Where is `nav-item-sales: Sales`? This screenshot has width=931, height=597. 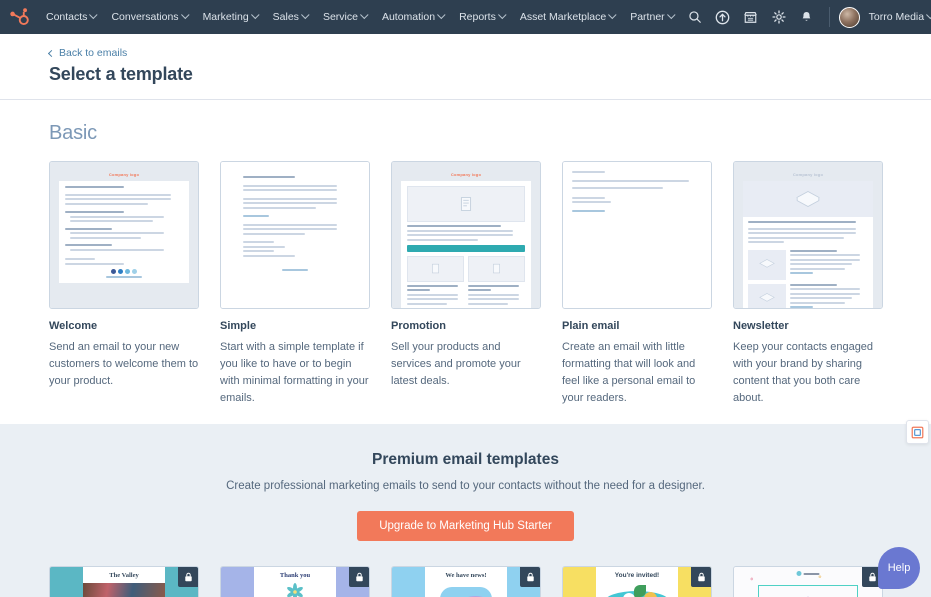 nav-item-sales: Sales is located at coordinates (291, 17).